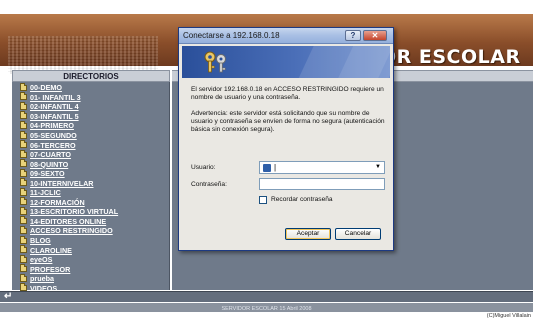 This screenshot has width=533, height=322. Describe the element at coordinates (50, 269) in the screenshot. I see `sidebar-item-label: PROFESOR` at that location.